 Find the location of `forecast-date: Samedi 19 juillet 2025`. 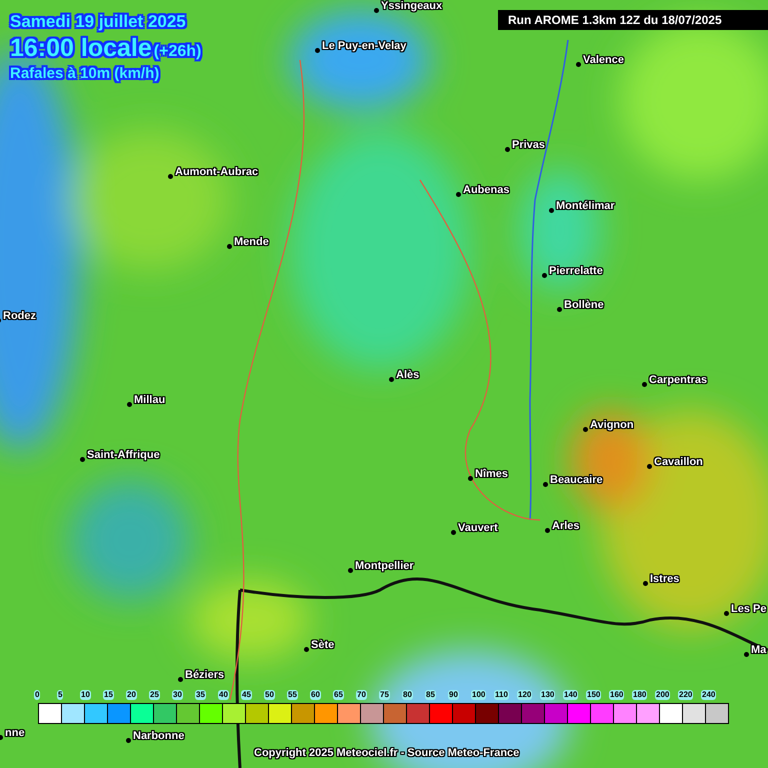

forecast-date: Samedi 19 juillet 2025 is located at coordinates (98, 22).